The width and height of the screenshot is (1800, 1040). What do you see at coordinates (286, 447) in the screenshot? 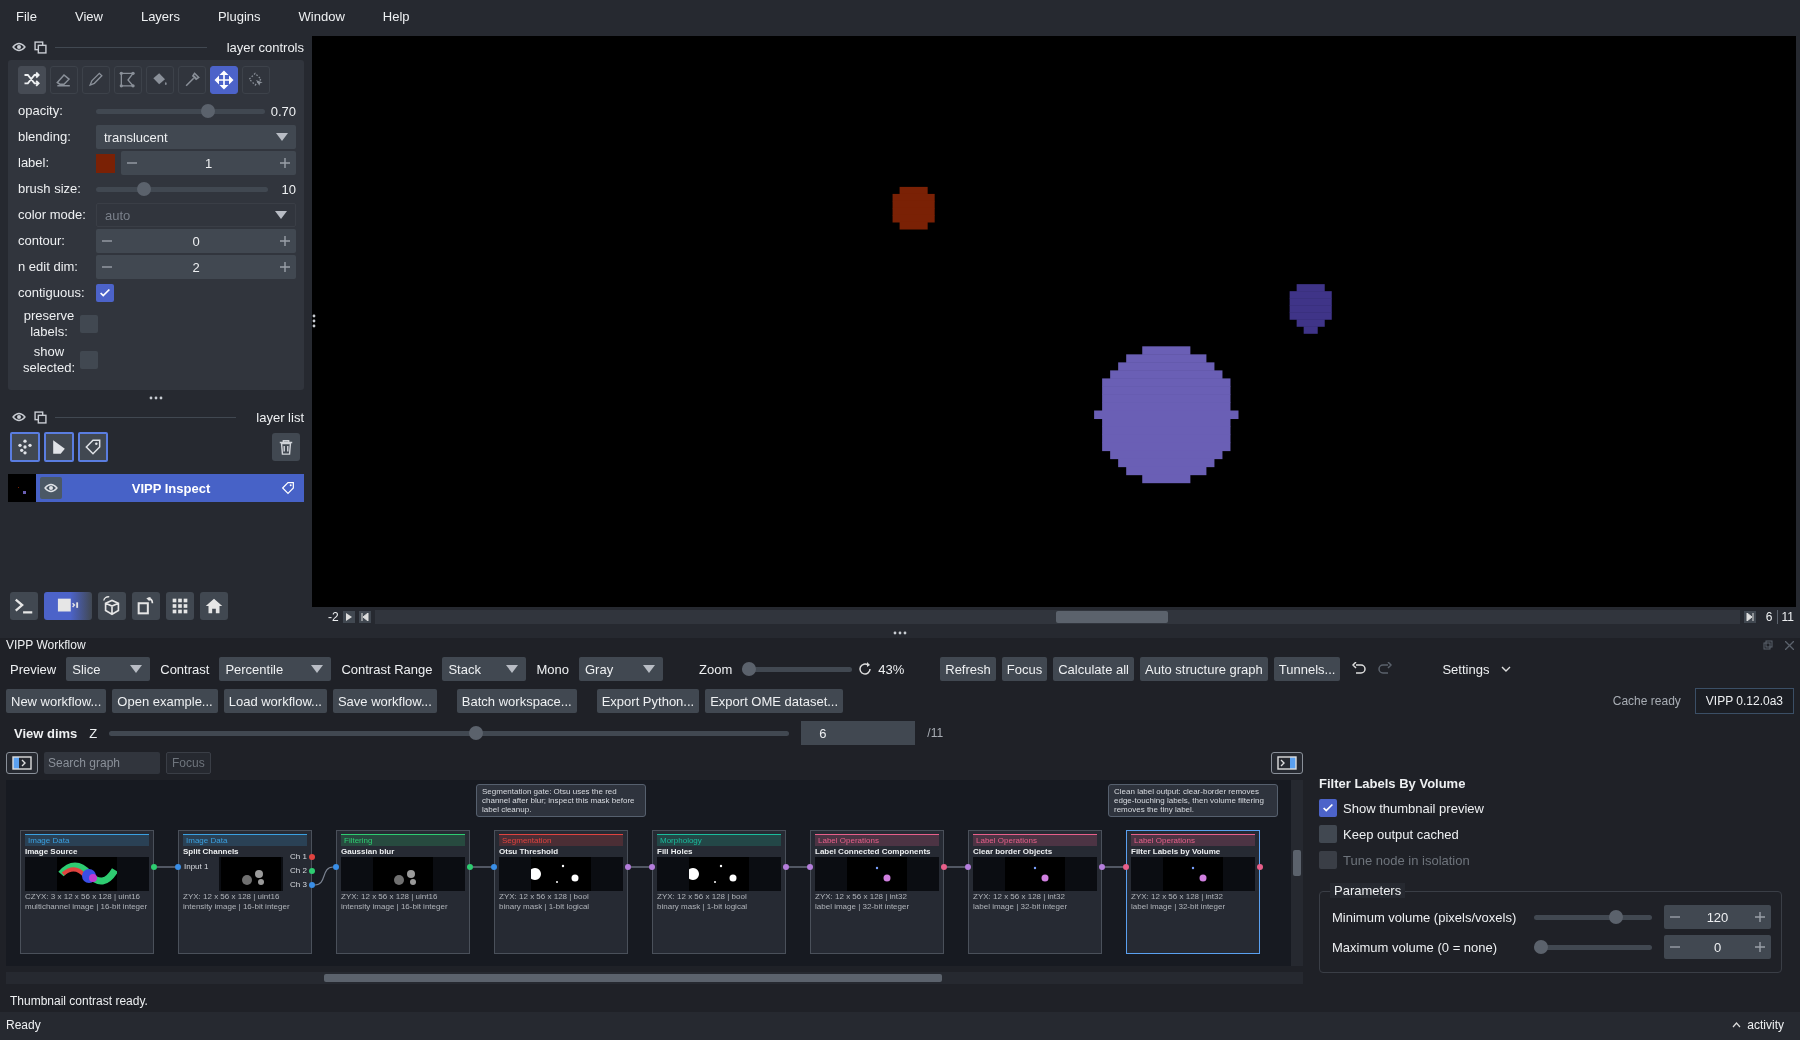
I see `delete-button` at bounding box center [286, 447].